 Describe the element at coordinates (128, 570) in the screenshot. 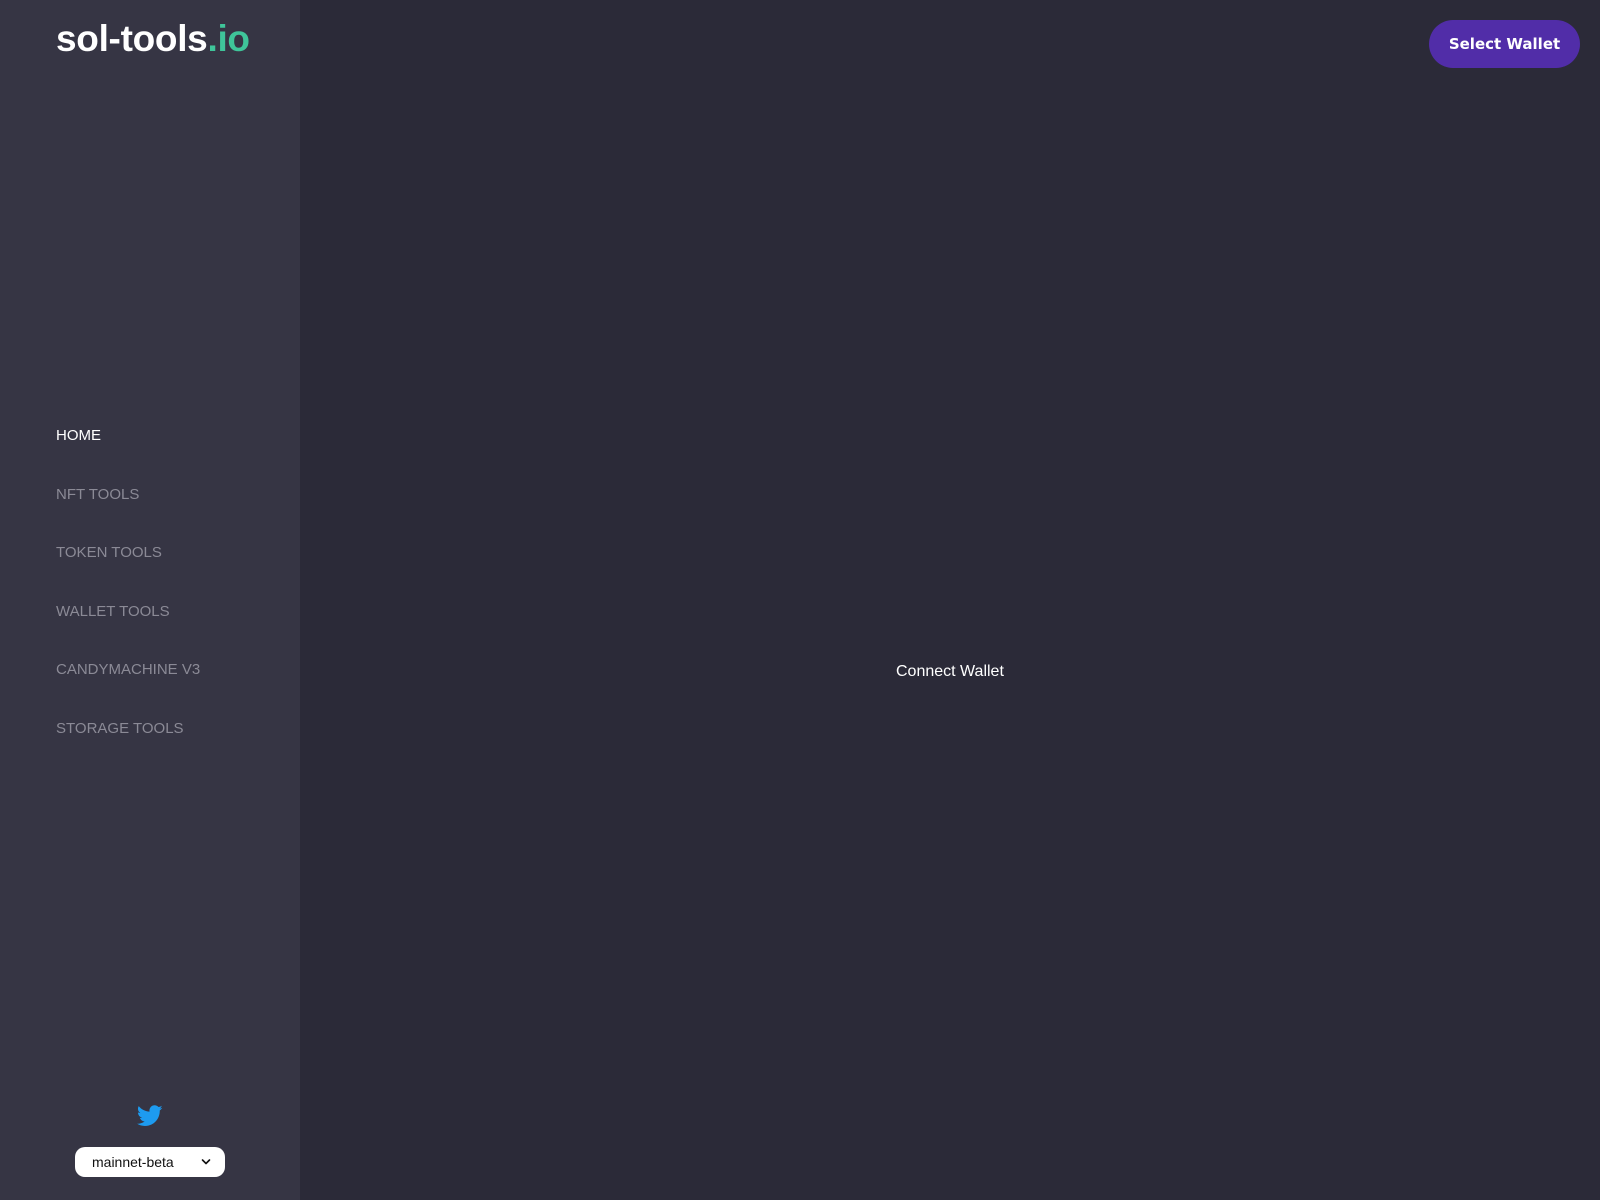

I see `sidebar-item-token-tools: TOKEN TOOLS` at that location.